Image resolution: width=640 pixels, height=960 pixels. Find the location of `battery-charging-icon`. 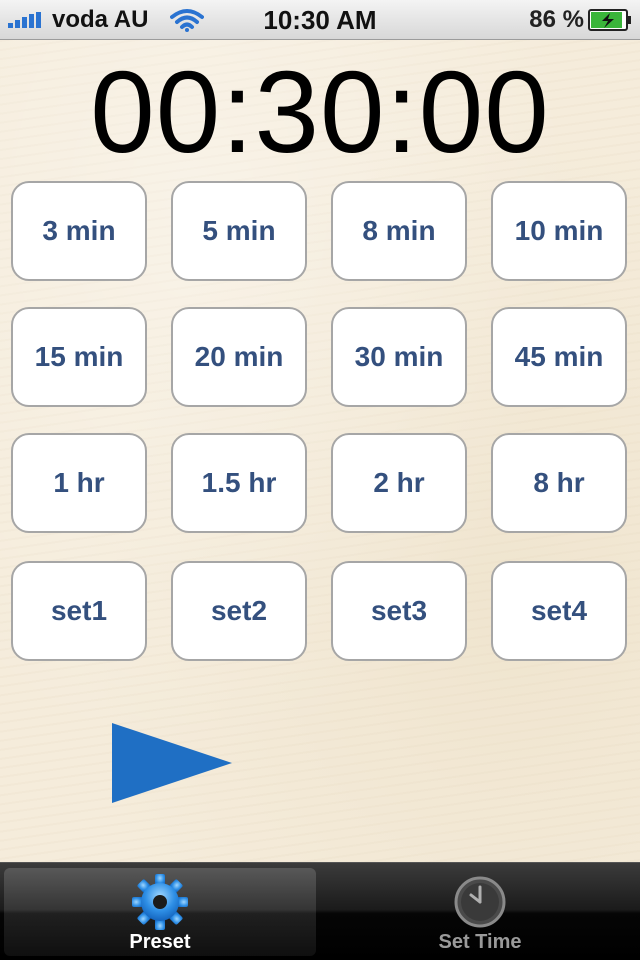

battery-charging-icon is located at coordinates (609, 20).